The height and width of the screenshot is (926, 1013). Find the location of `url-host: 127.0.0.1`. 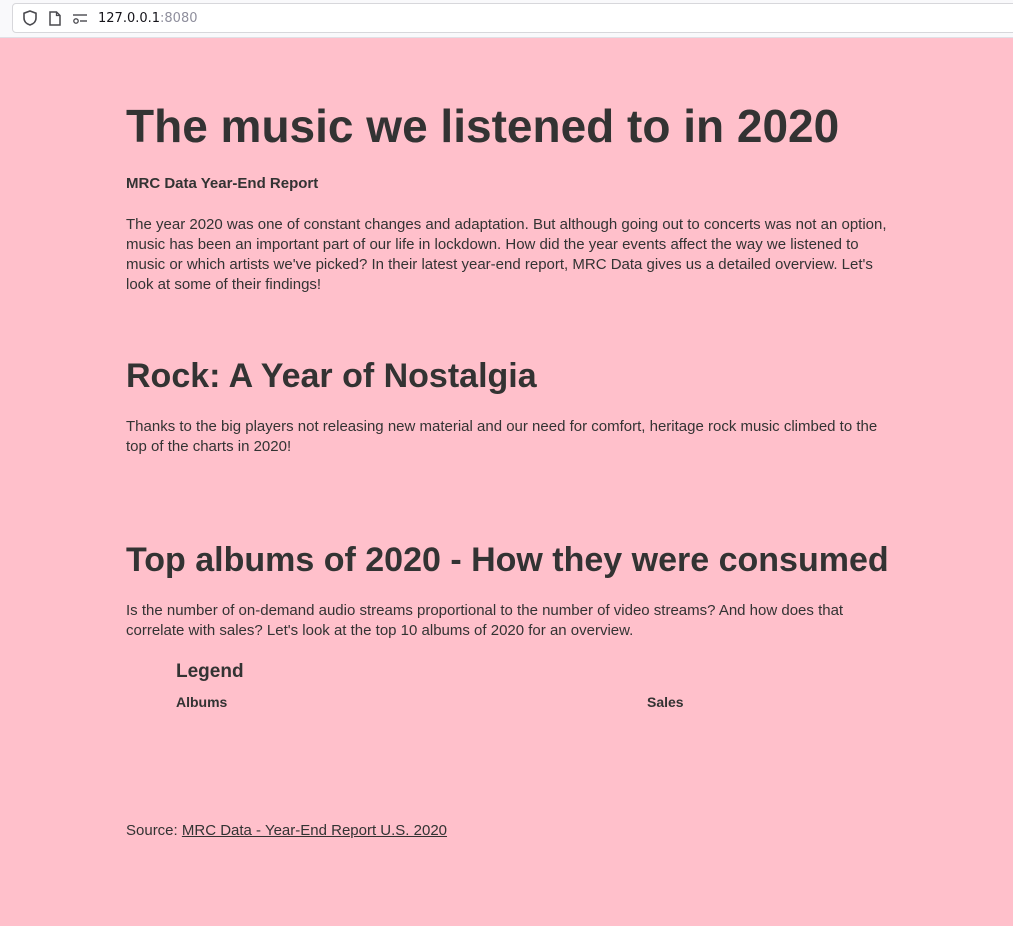

url-host: 127.0.0.1 is located at coordinates (129, 18).